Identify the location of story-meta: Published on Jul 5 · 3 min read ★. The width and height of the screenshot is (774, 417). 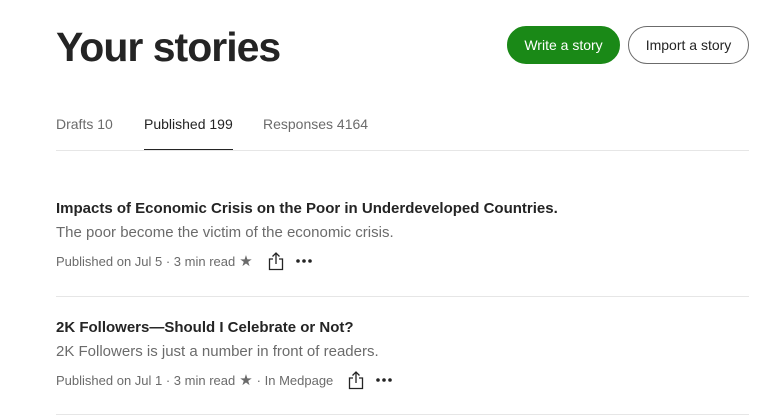
(402, 261).